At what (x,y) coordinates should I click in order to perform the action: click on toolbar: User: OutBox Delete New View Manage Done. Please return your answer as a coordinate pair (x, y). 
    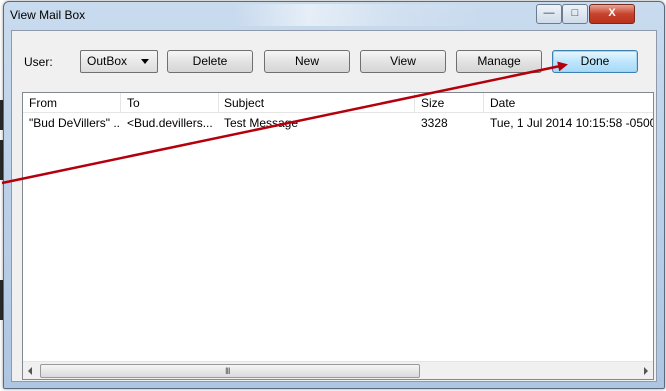
    Looking at the image, I should click on (334, 59).